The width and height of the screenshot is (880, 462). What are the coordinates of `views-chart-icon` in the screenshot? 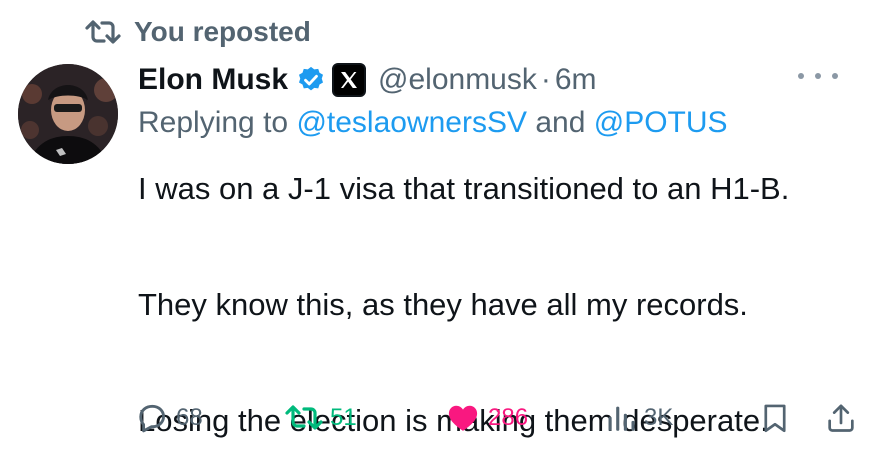 It's located at (621, 418).